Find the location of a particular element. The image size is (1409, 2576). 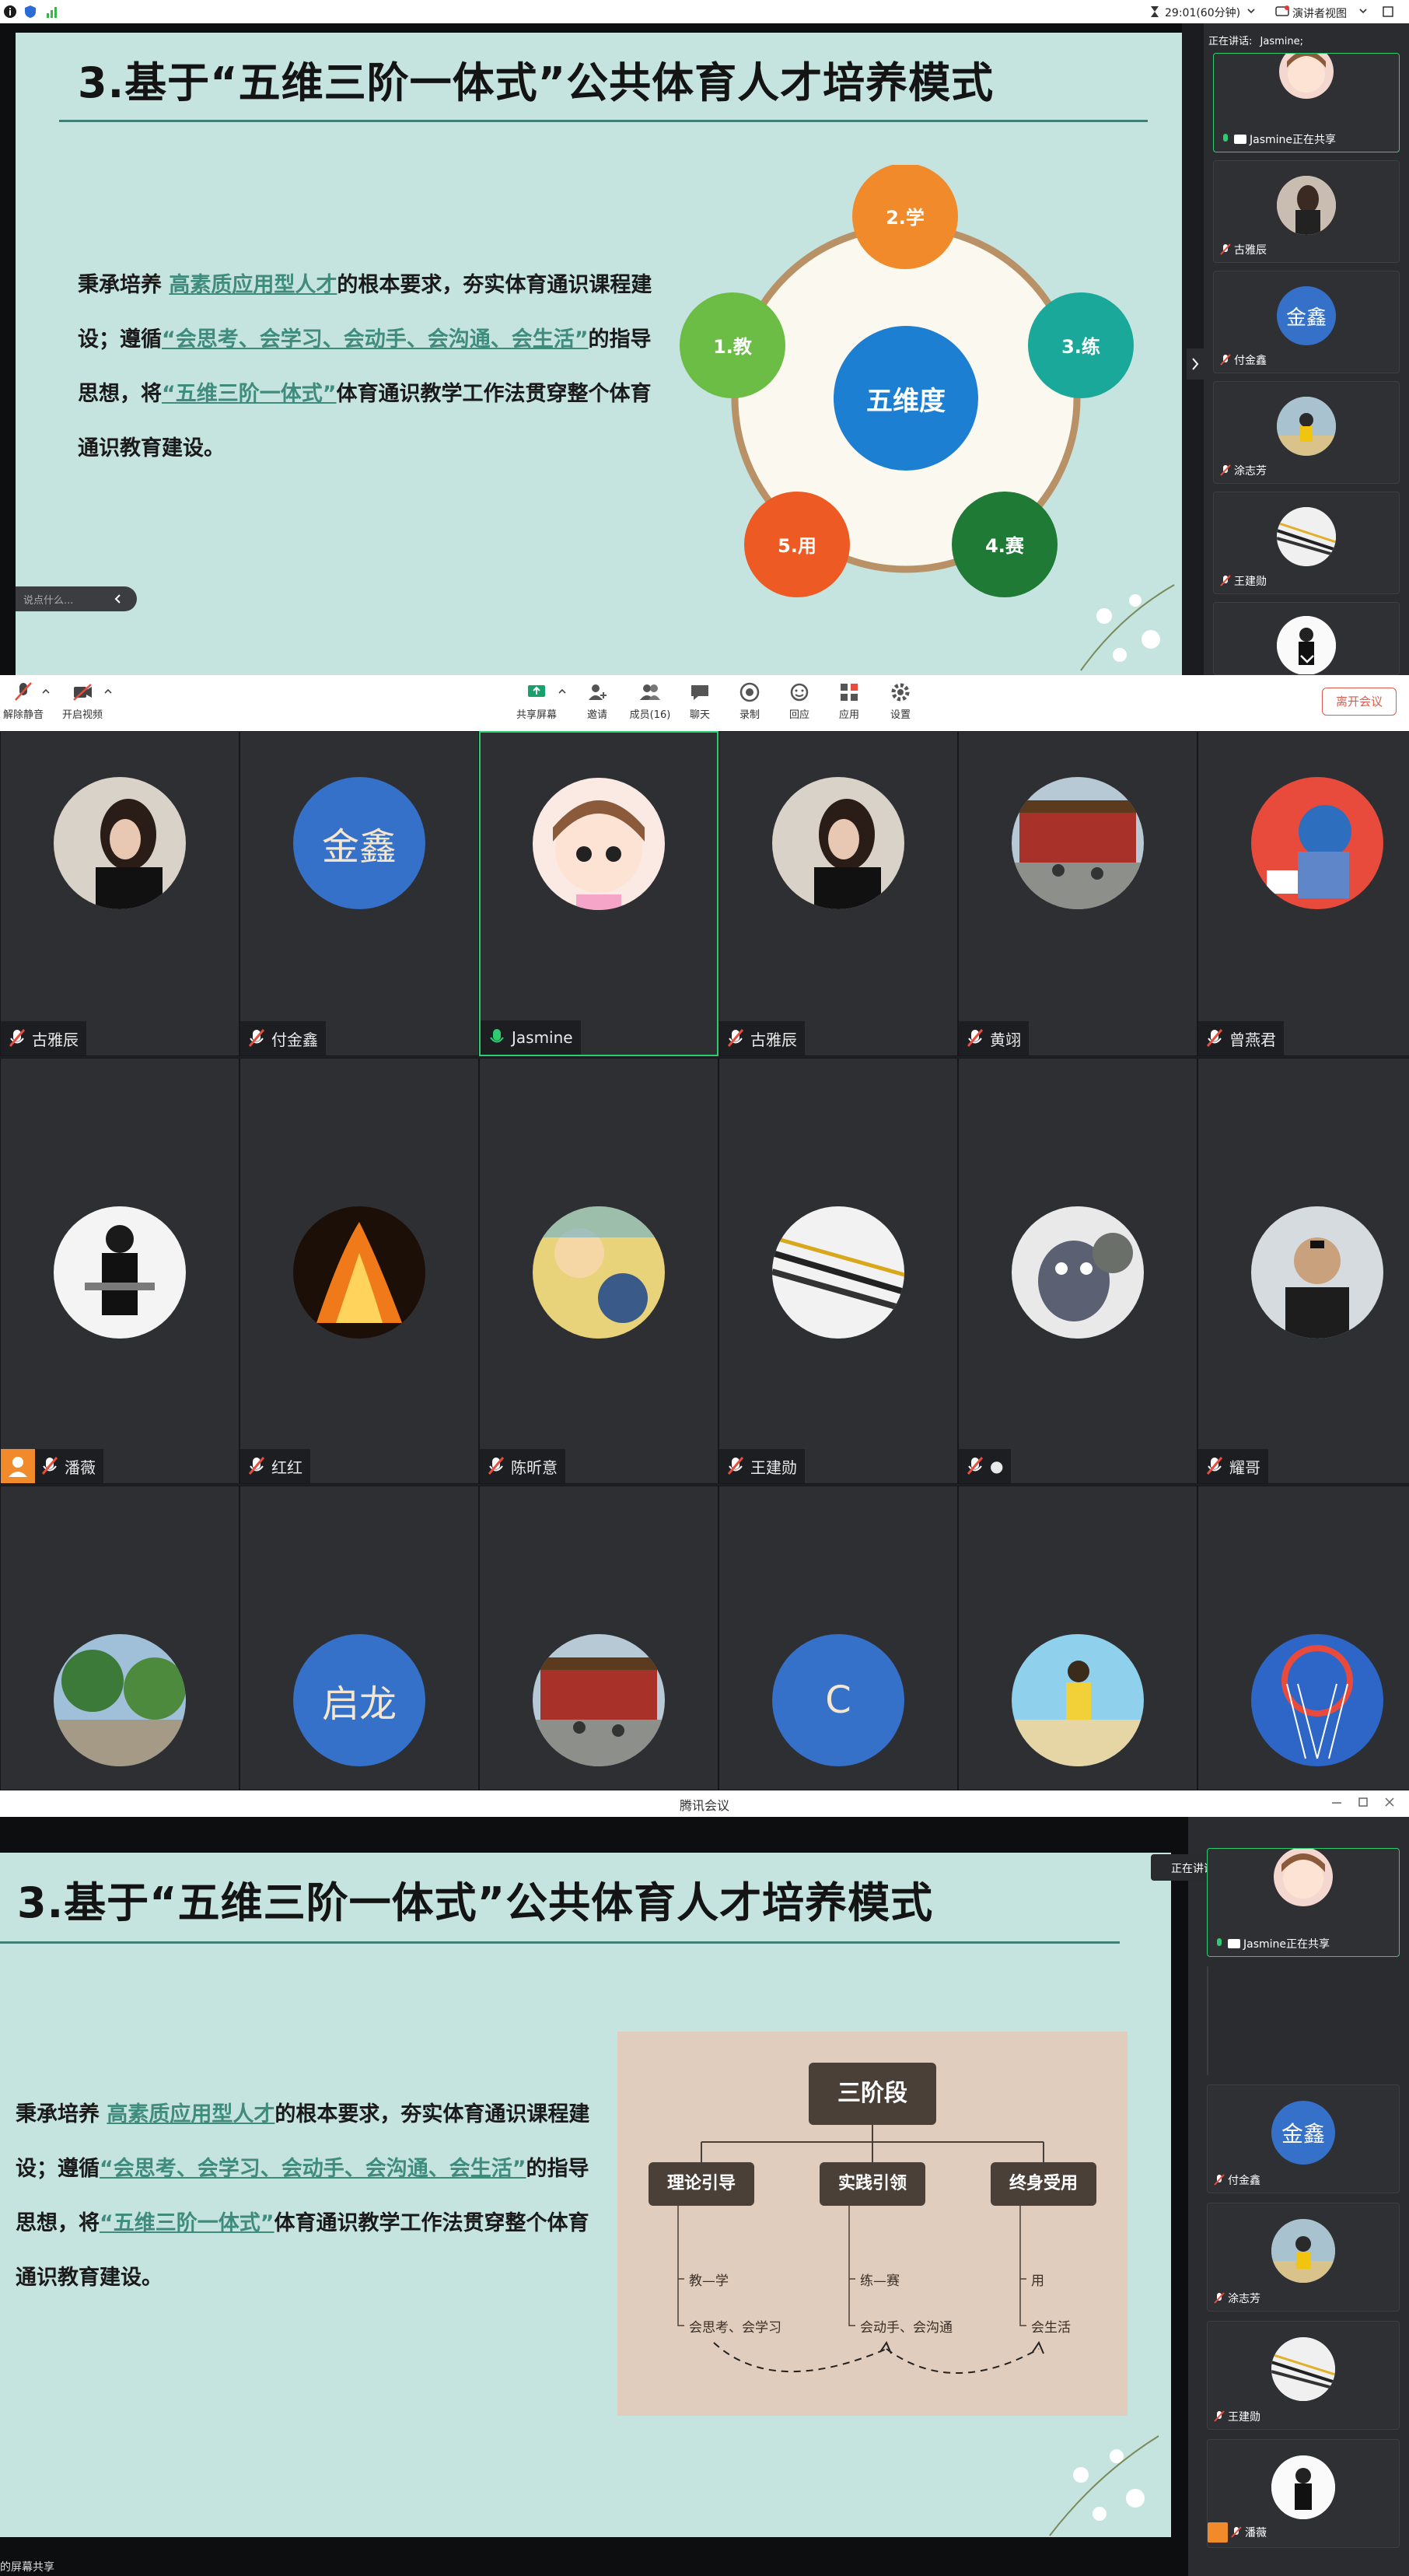

gallery-tile: ● is located at coordinates (1077, 1271).